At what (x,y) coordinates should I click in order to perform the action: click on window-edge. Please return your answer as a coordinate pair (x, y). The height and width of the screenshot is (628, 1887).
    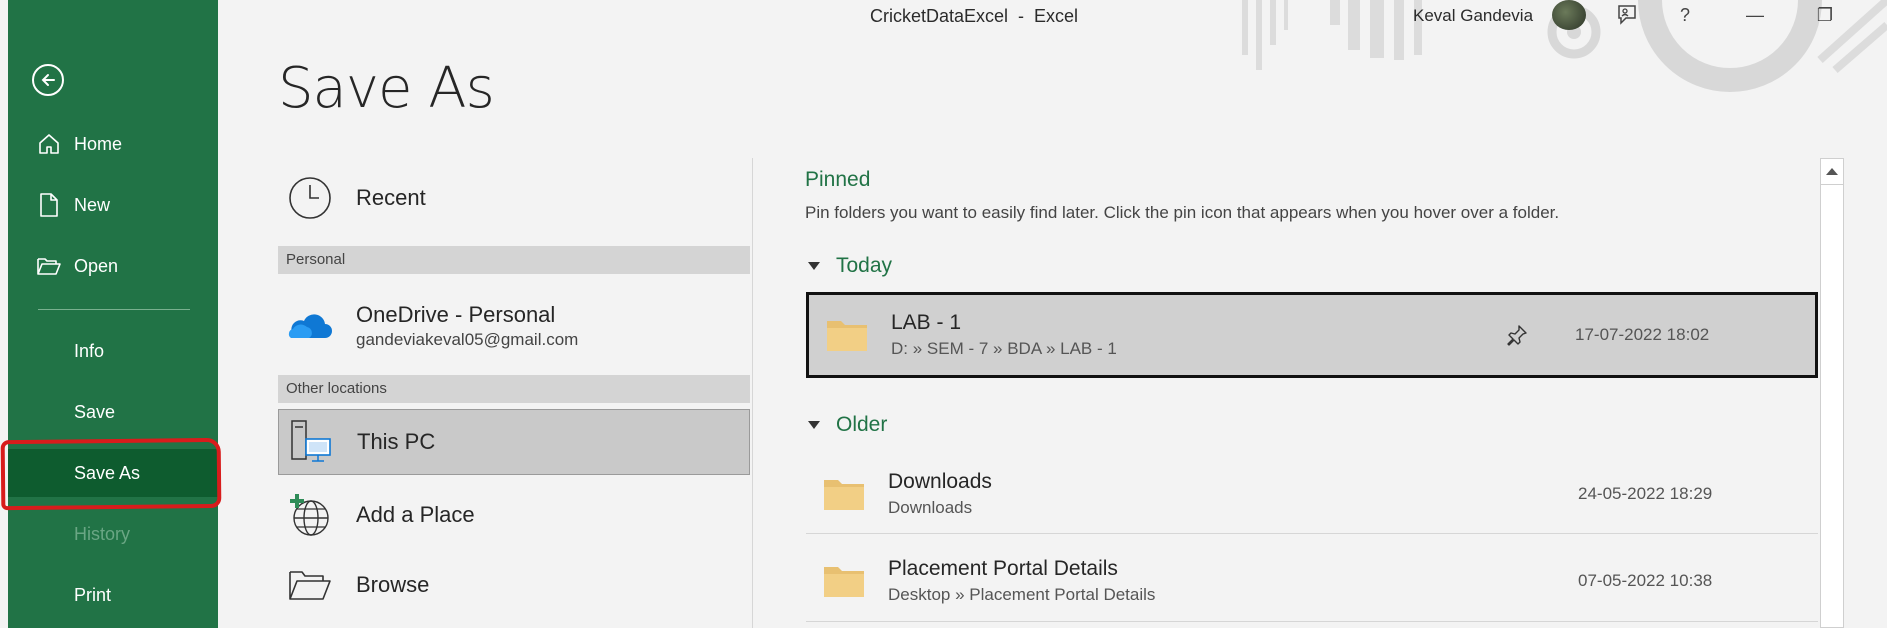
    Looking at the image, I should click on (4, 314).